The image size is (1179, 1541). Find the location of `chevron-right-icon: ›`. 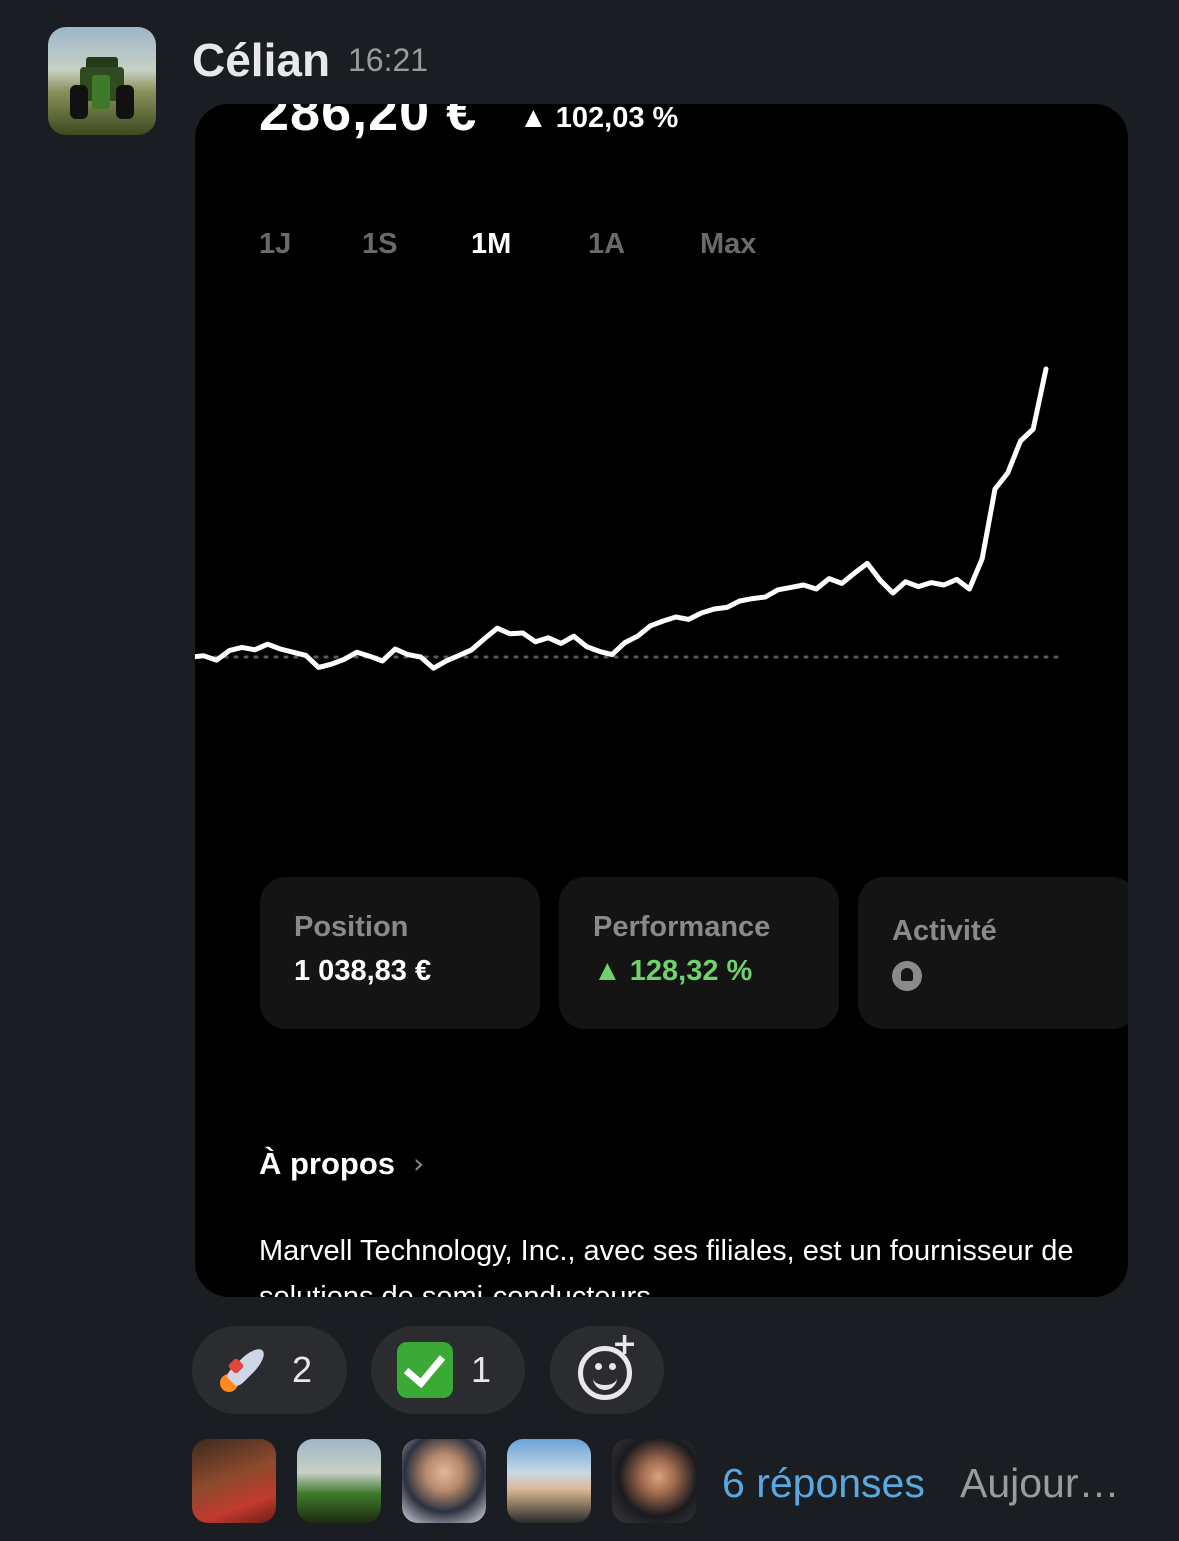

chevron-right-icon: › is located at coordinates (419, 1163).